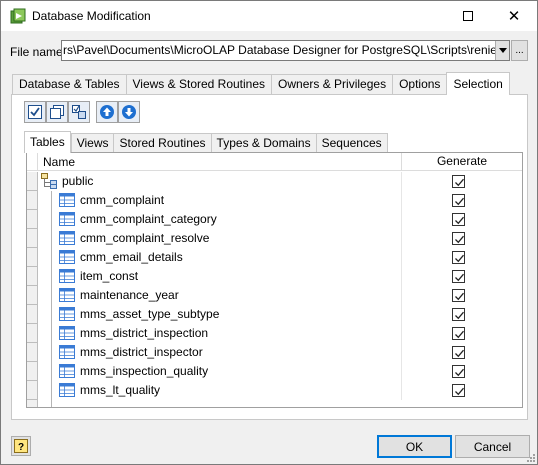 This screenshot has height=465, width=538. What do you see at coordinates (332, 84) in the screenshot?
I see `tab-owners-privileges: Owners & Privileges` at bounding box center [332, 84].